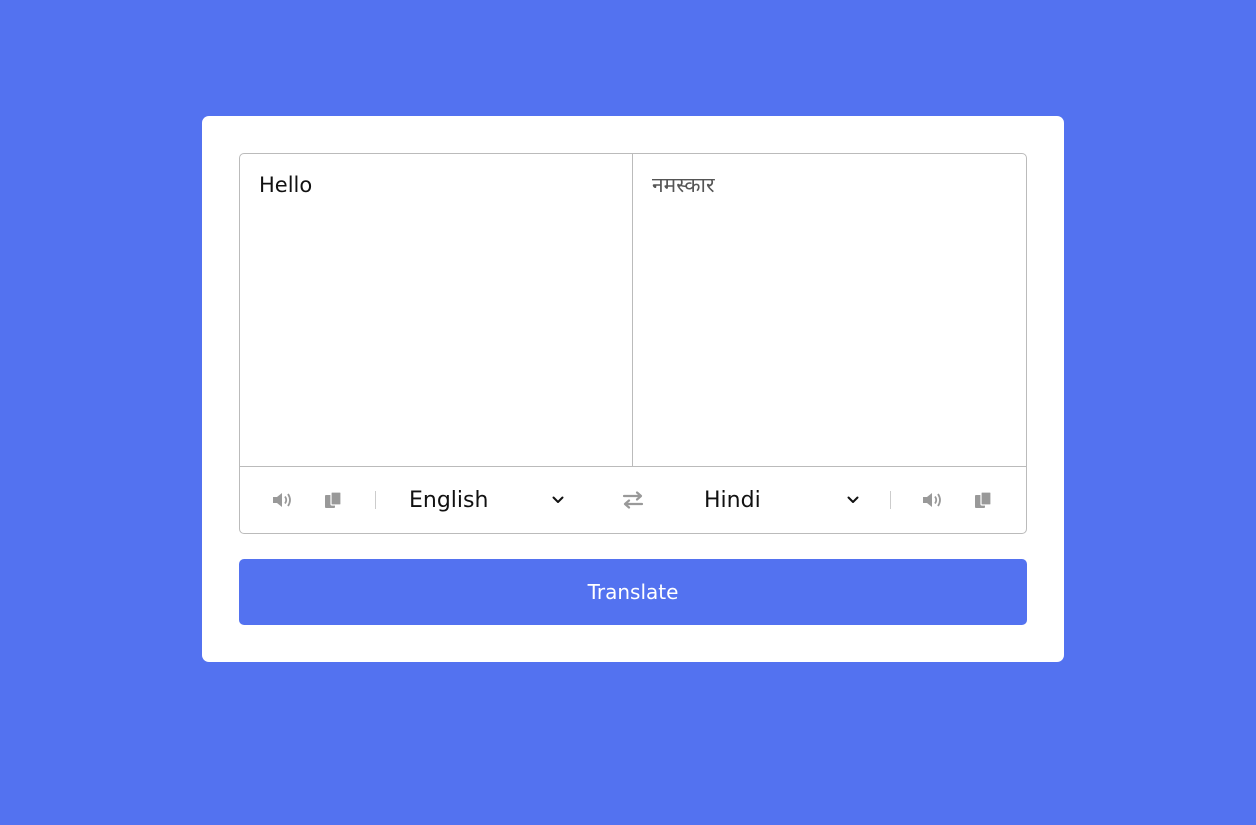 The image size is (1256, 825). I want to click on to-text-output: नमस्कार, so click(829, 310).